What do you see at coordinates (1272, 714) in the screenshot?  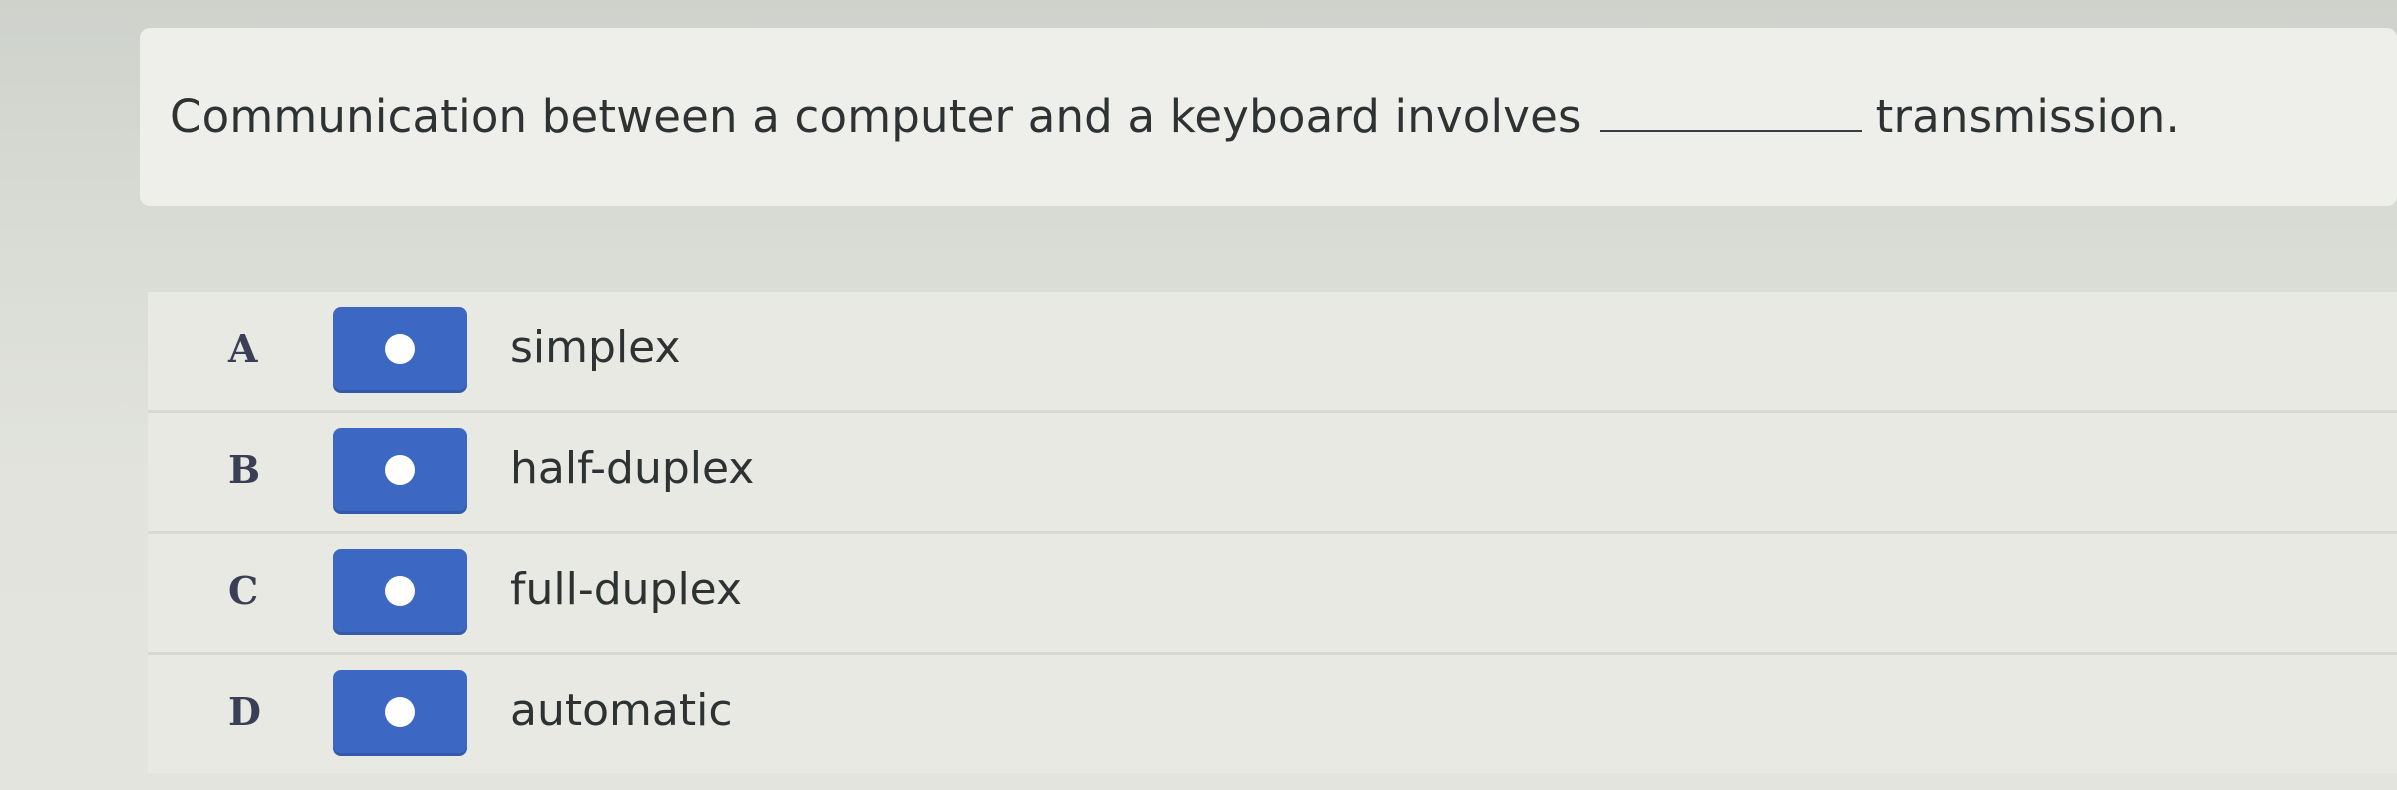 I see `option-d: D automatic` at bounding box center [1272, 714].